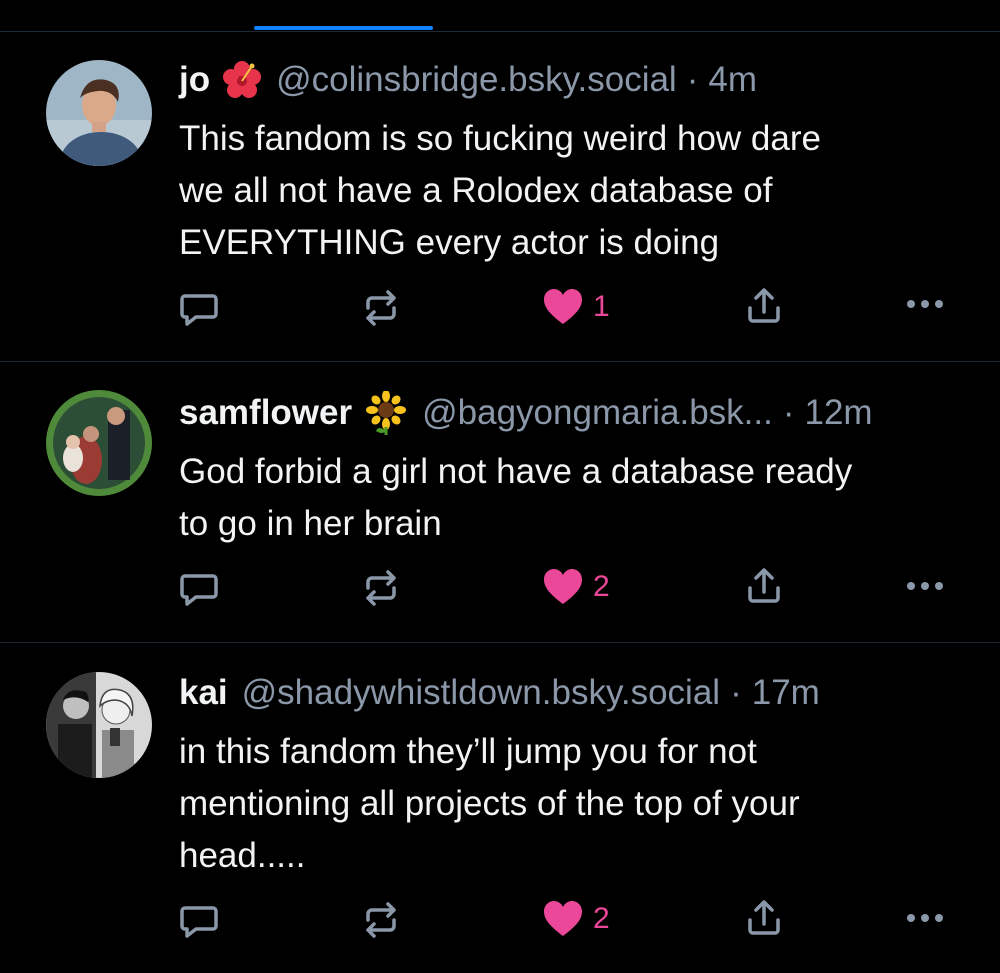 This screenshot has width=1000, height=973. I want to click on author-name: jo, so click(194, 80).